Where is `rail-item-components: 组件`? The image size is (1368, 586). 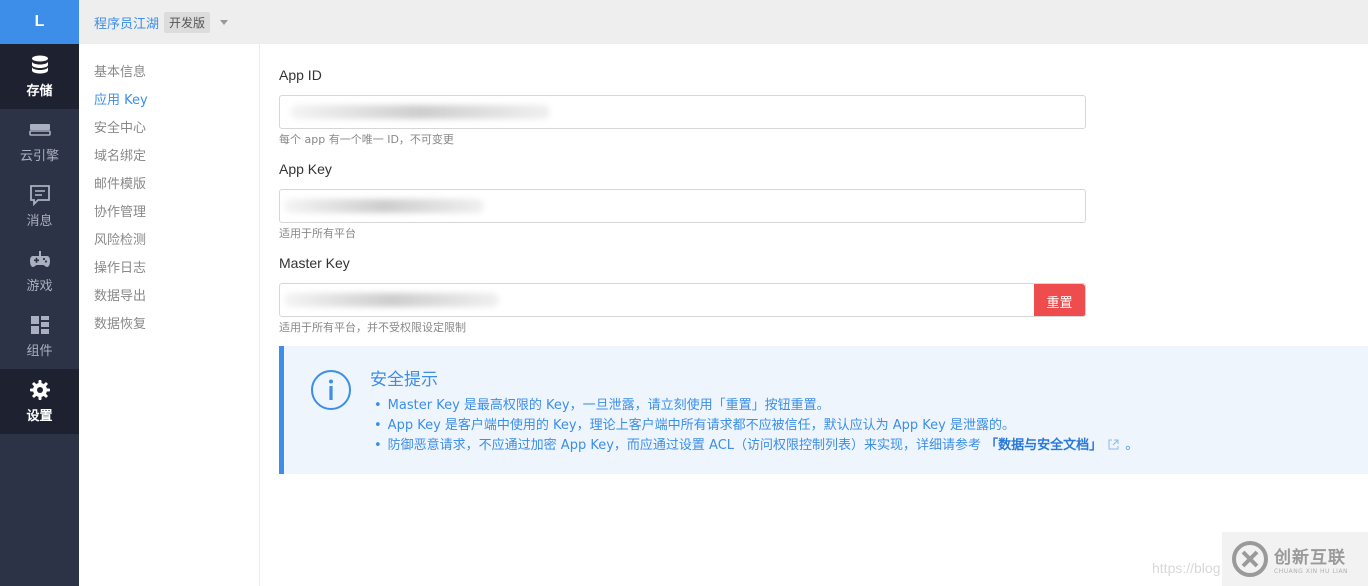 rail-item-components: 组件 is located at coordinates (39, 336).